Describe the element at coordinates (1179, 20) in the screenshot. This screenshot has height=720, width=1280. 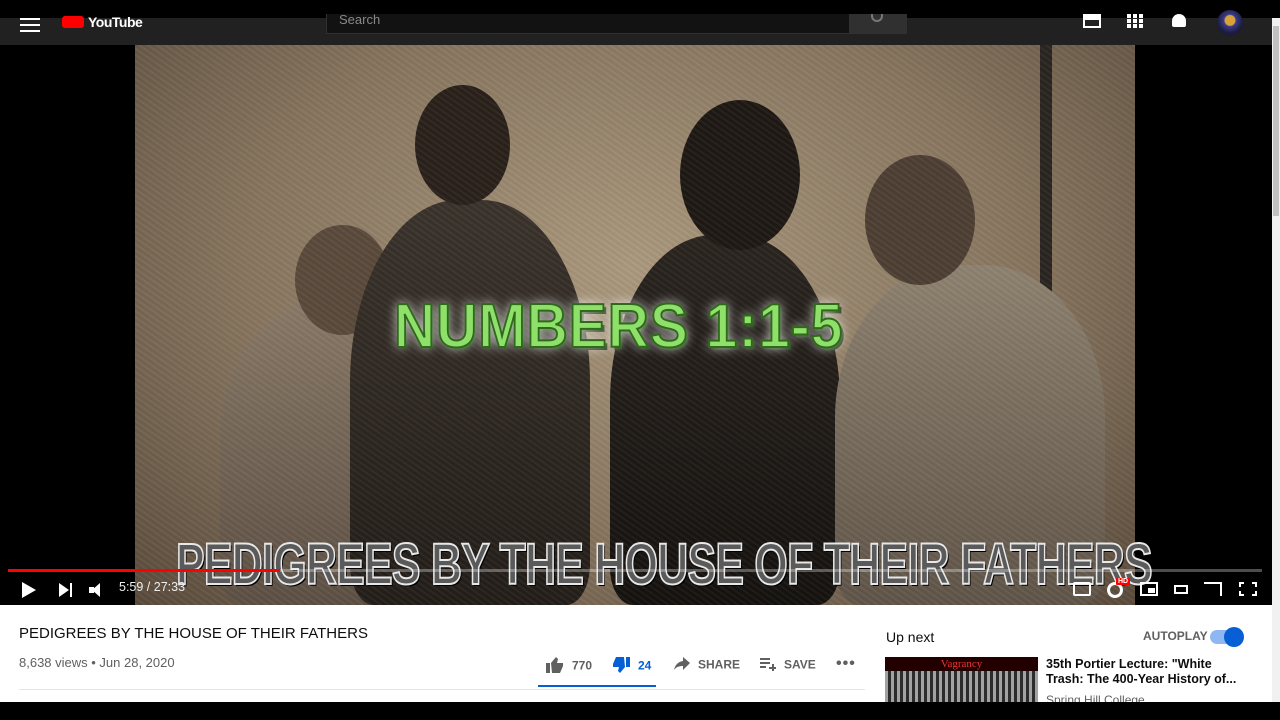
I see `notifications-bell-icon` at that location.